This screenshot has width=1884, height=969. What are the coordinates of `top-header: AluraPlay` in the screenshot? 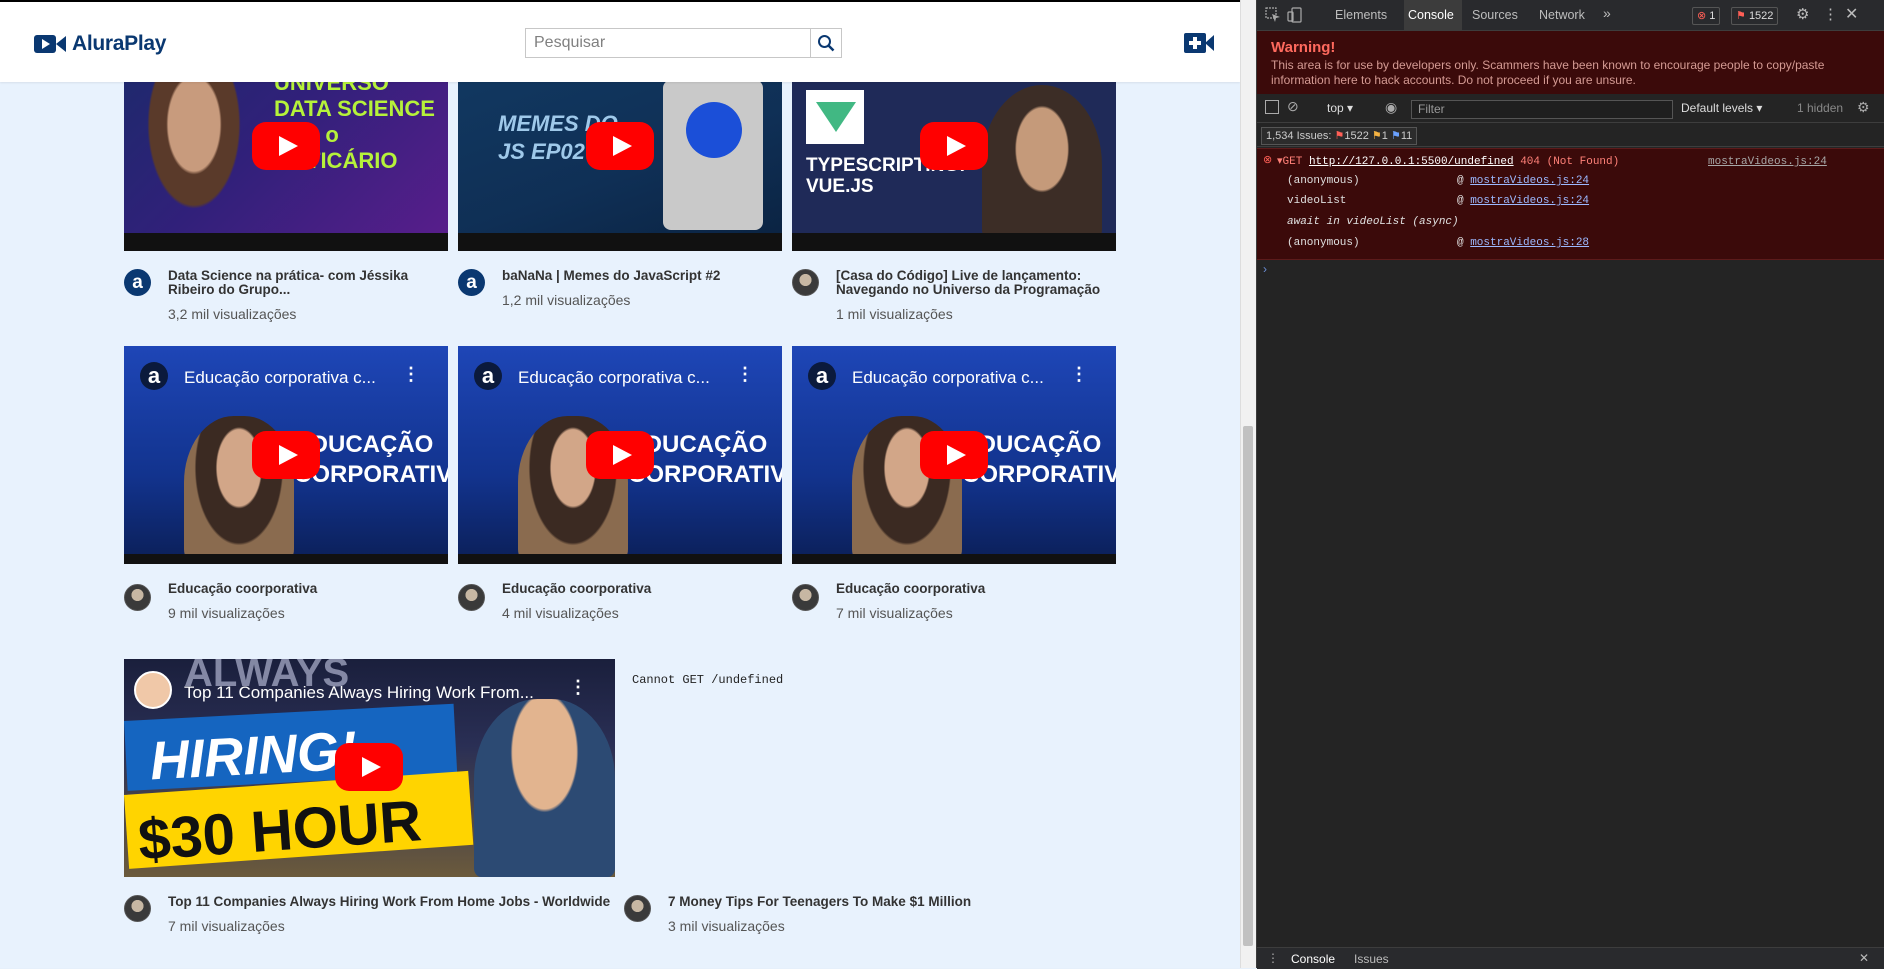 It's located at (620, 41).